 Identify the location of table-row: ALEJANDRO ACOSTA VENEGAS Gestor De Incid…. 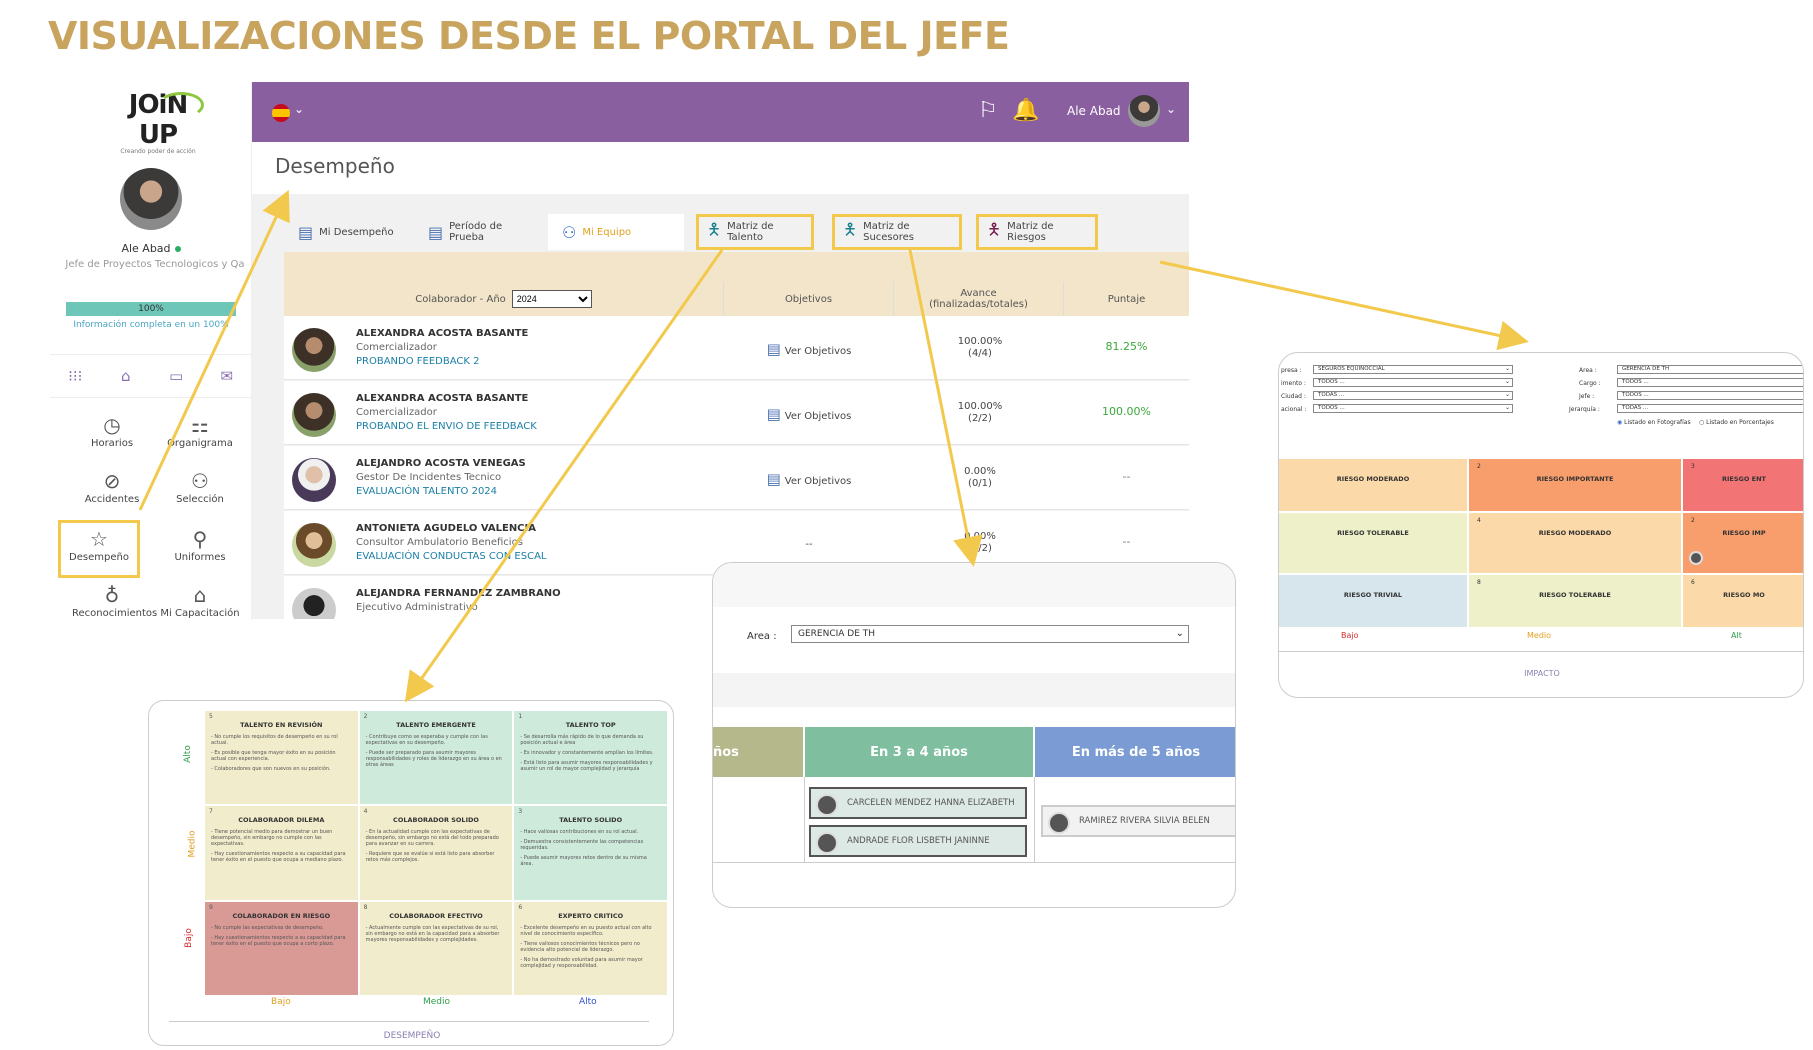
(736, 478).